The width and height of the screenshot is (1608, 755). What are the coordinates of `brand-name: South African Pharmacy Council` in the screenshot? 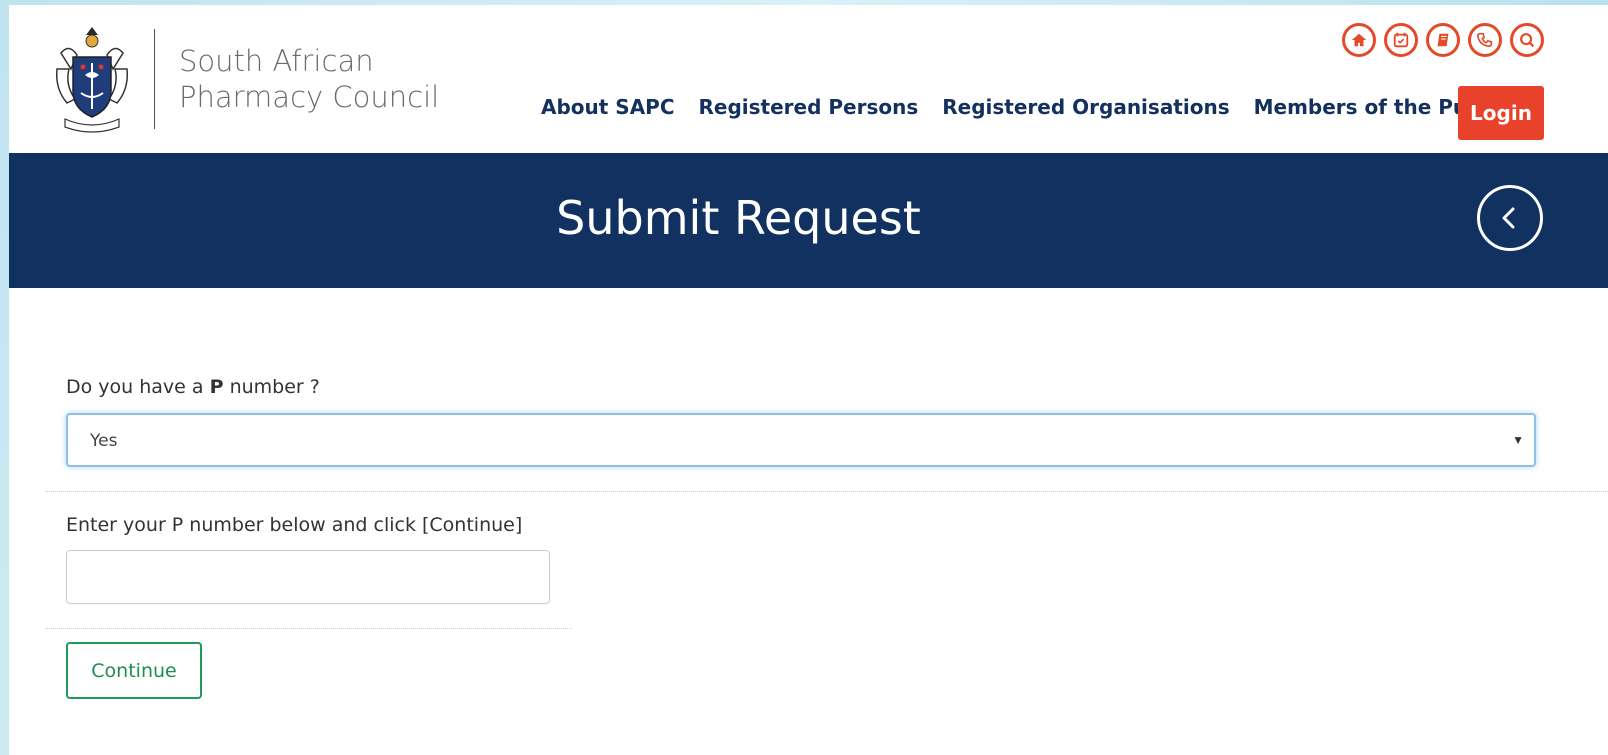 It's located at (309, 79).